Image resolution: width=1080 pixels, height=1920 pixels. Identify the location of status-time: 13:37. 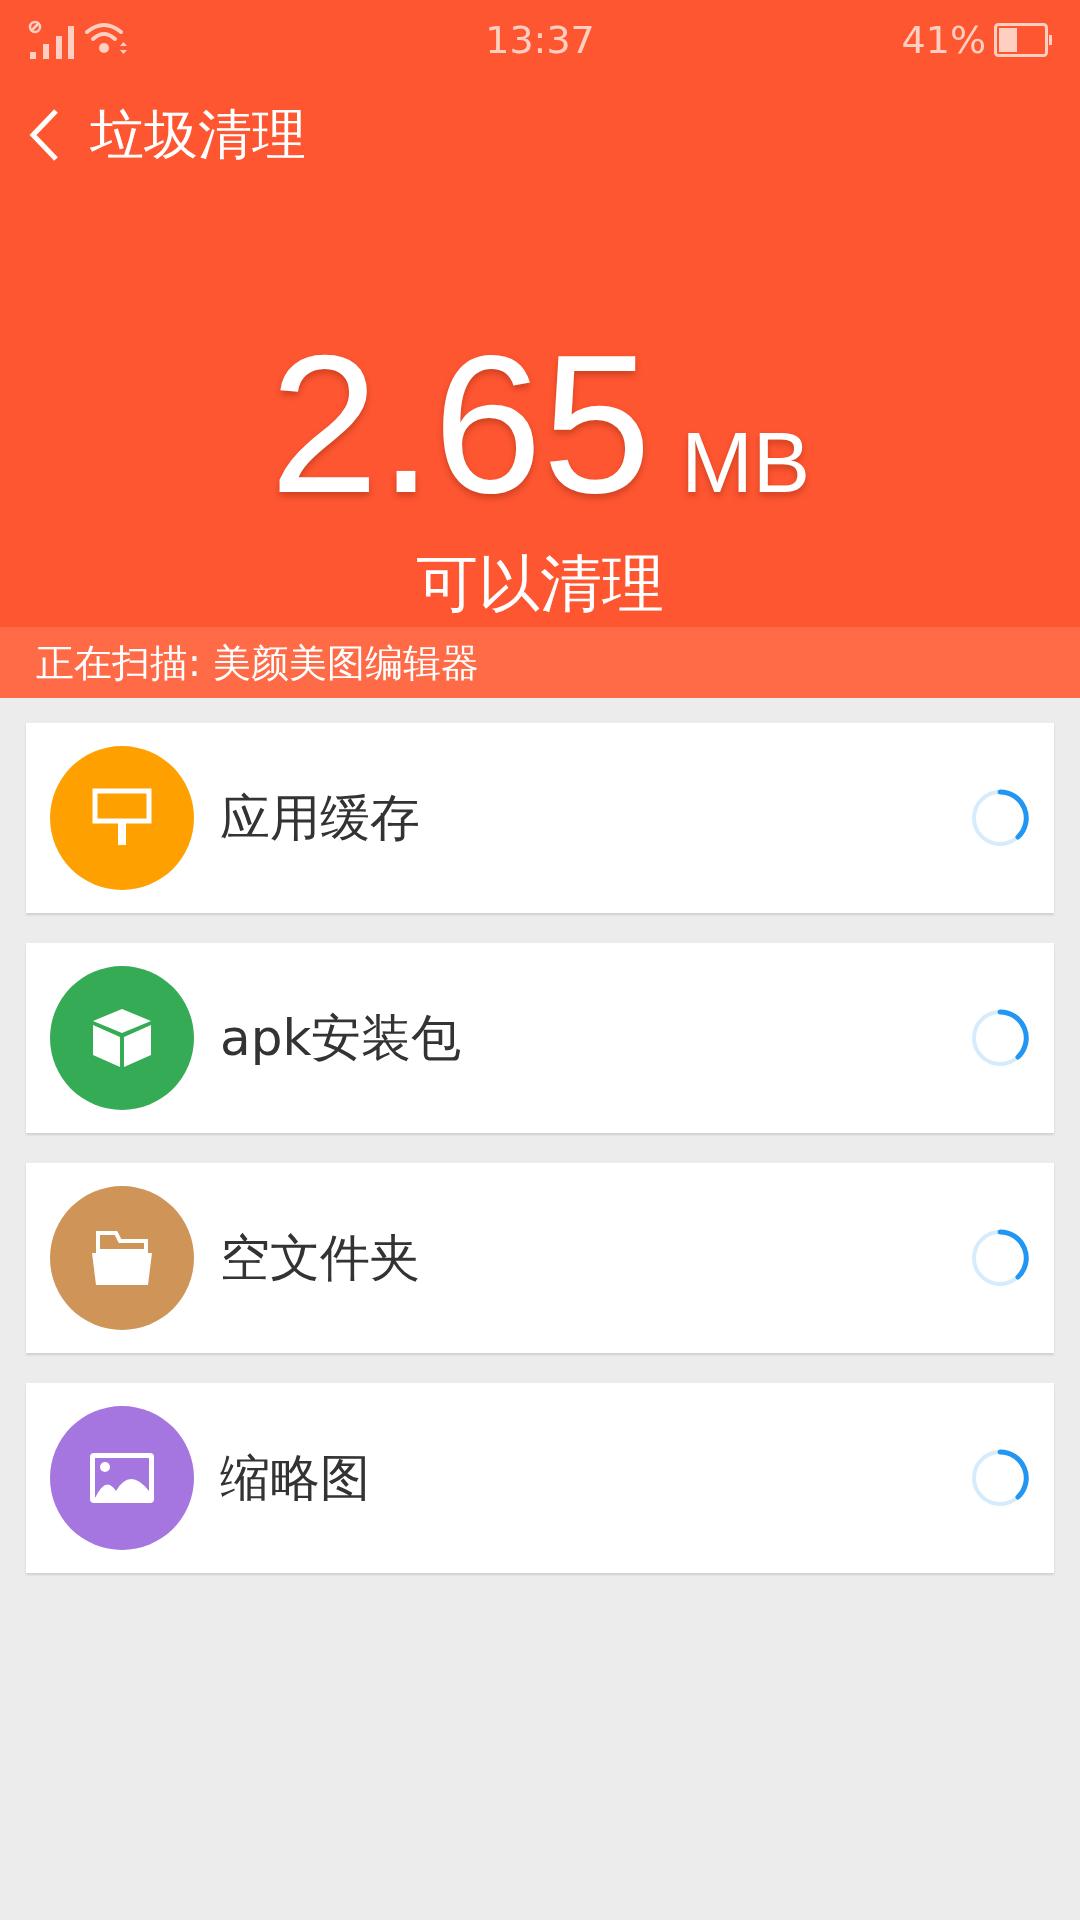
(540, 40).